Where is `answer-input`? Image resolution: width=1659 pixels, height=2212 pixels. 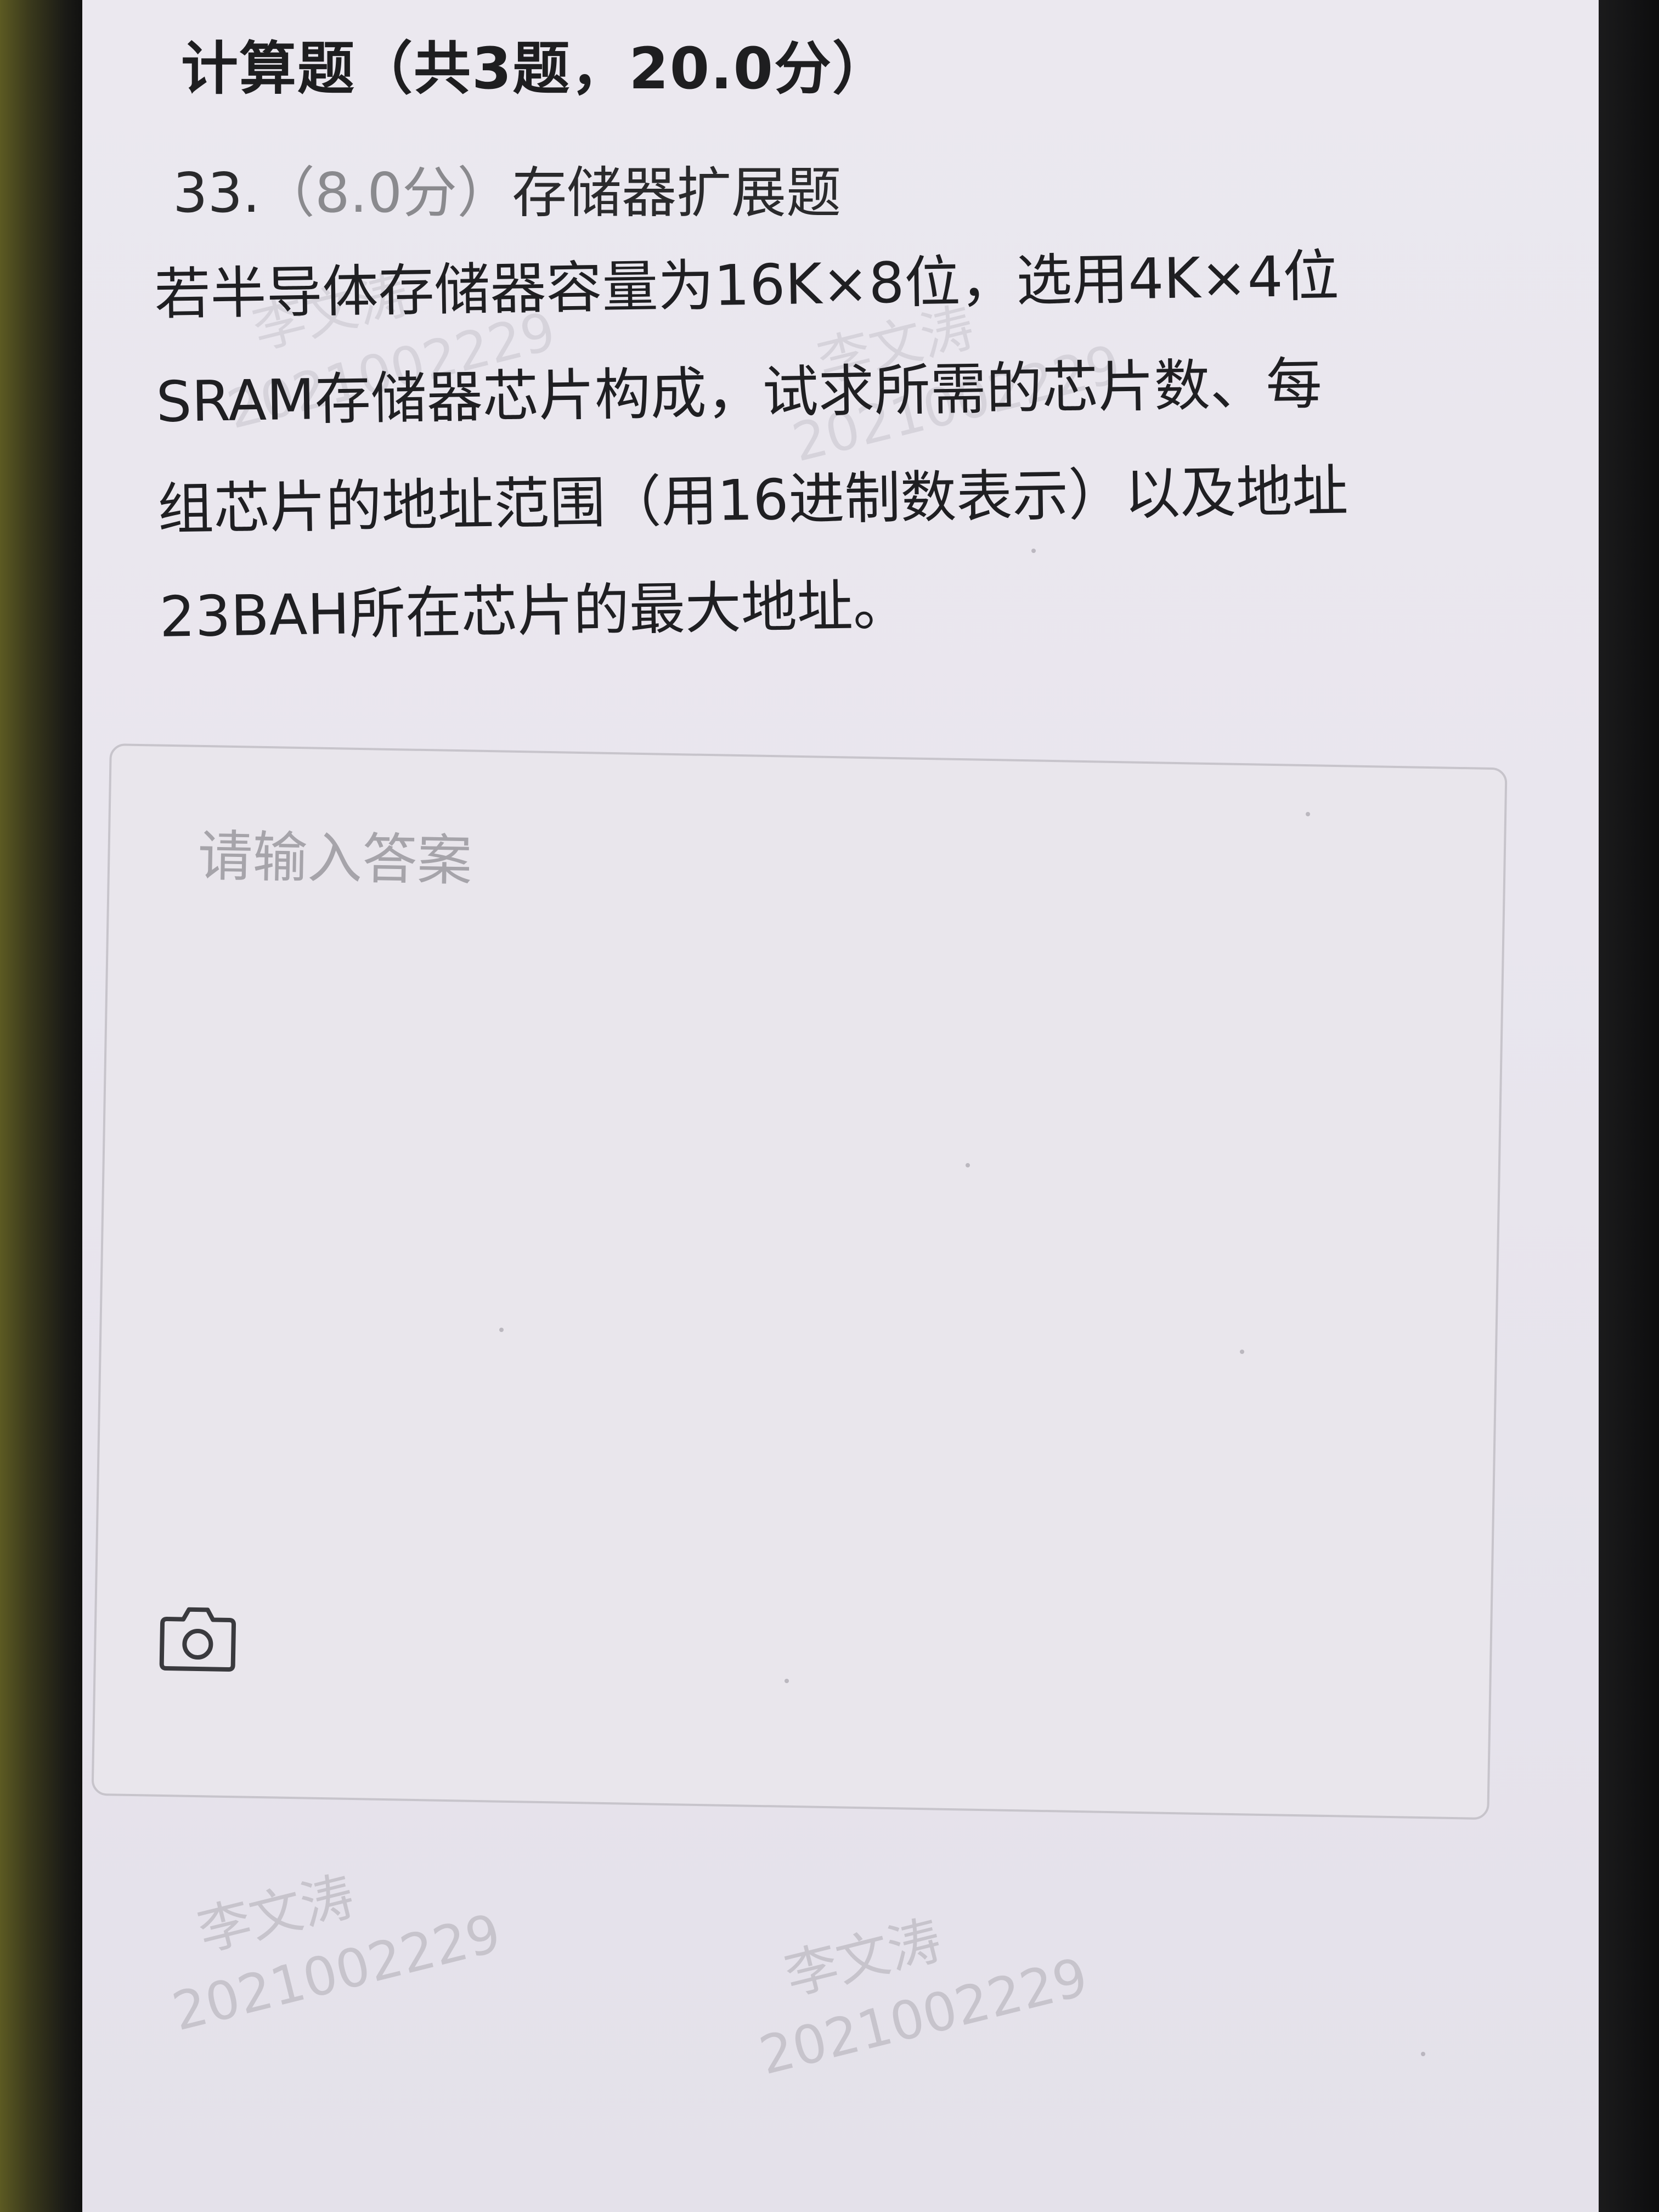 answer-input is located at coordinates (801, 866).